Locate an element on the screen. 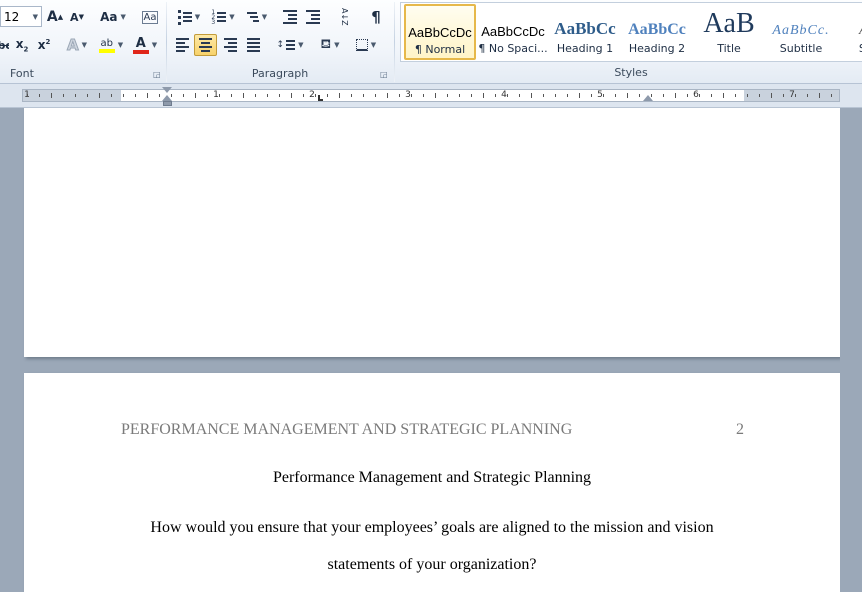  bullets-button: ▼ is located at coordinates (189, 17).